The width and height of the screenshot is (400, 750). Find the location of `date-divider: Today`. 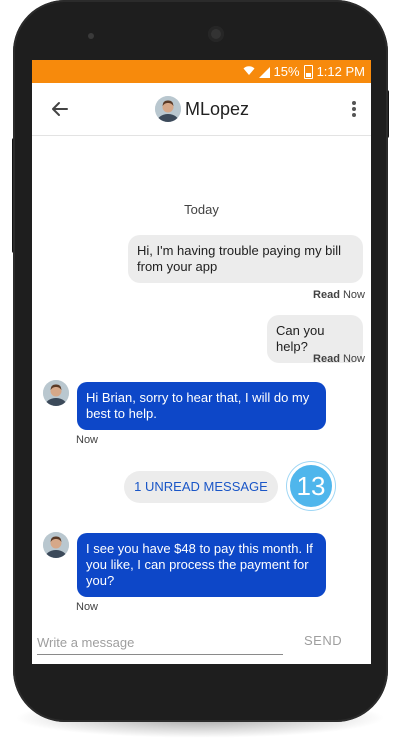

date-divider: Today is located at coordinates (201, 209).